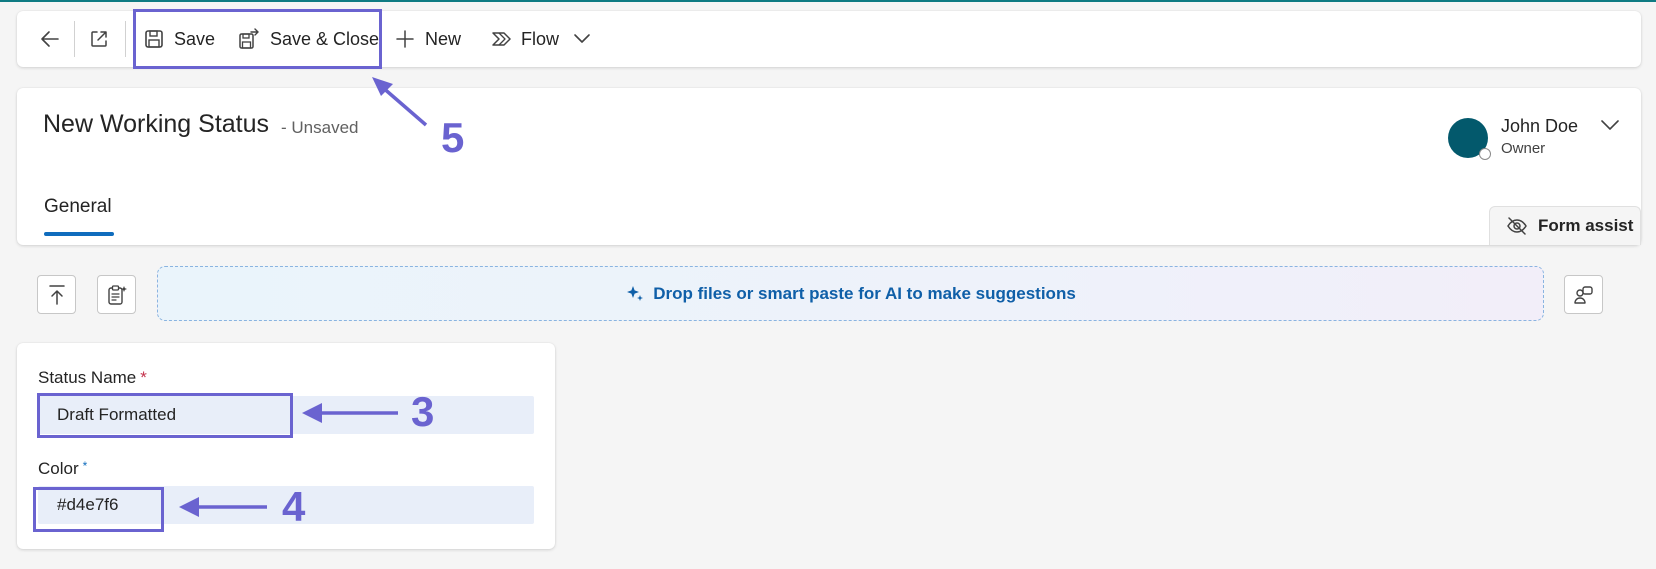 The height and width of the screenshot is (569, 1656). I want to click on annotation-number-3: 3, so click(423, 411).